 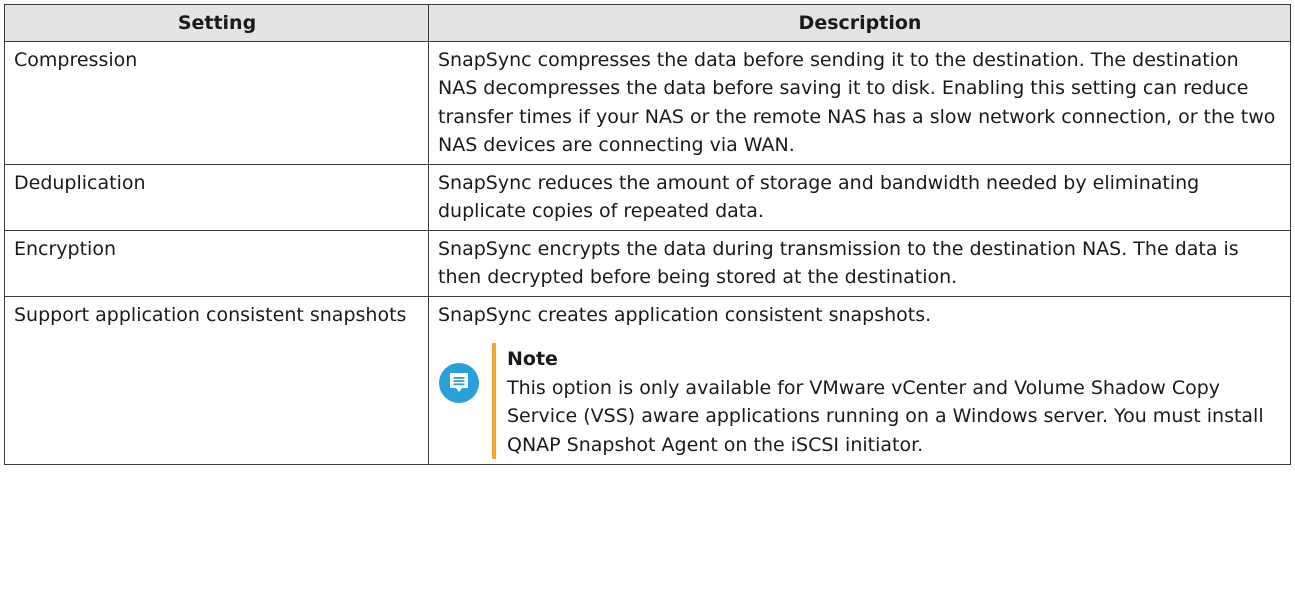 I want to click on setting-cell-encryption: Encryption, so click(x=216, y=263).